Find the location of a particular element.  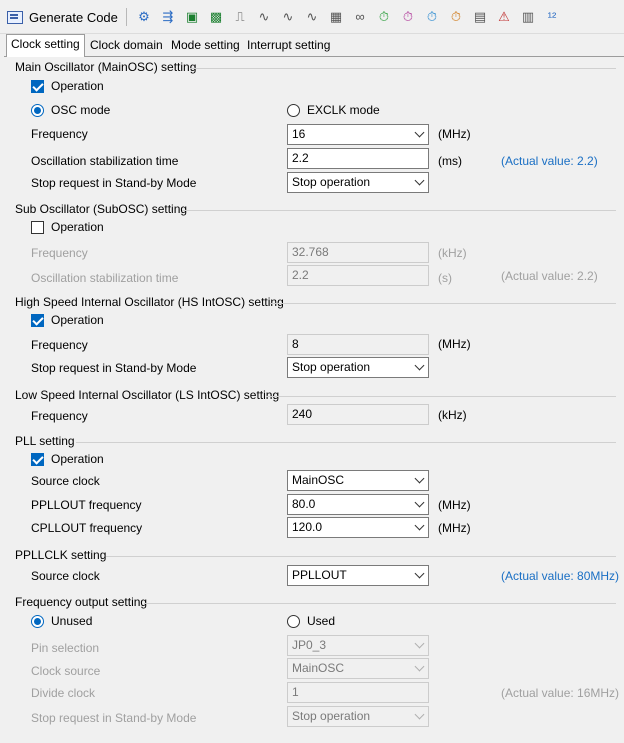

pll-operation-checkbox: Operation is located at coordinates (67, 459).